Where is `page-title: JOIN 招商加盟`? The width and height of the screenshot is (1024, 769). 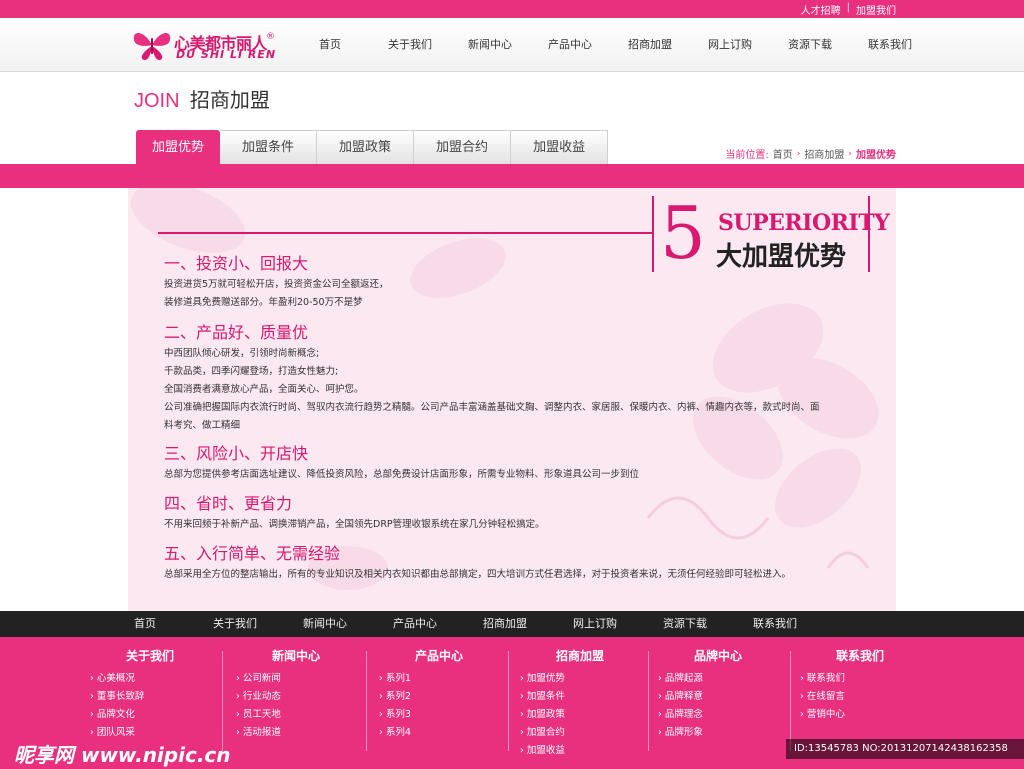 page-title: JOIN 招商加盟 is located at coordinates (202, 98).